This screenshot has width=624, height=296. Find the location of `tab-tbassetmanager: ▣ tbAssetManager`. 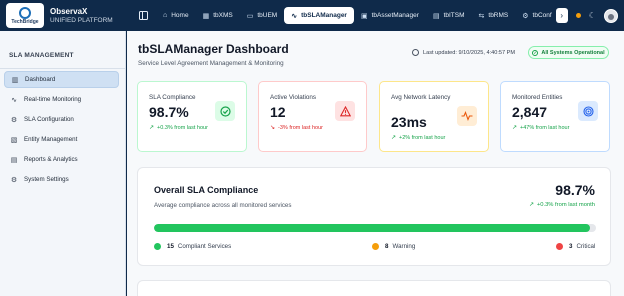

tab-tbassetmanager: ▣ tbAssetManager is located at coordinates (390, 15).